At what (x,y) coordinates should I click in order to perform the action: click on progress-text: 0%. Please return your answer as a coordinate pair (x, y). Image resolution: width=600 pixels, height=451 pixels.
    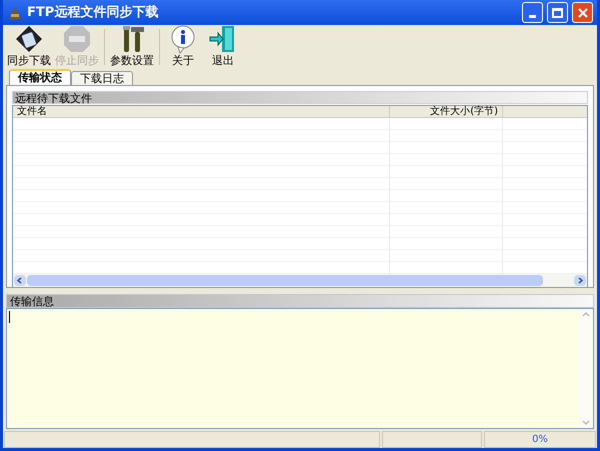
    Looking at the image, I should click on (540, 440).